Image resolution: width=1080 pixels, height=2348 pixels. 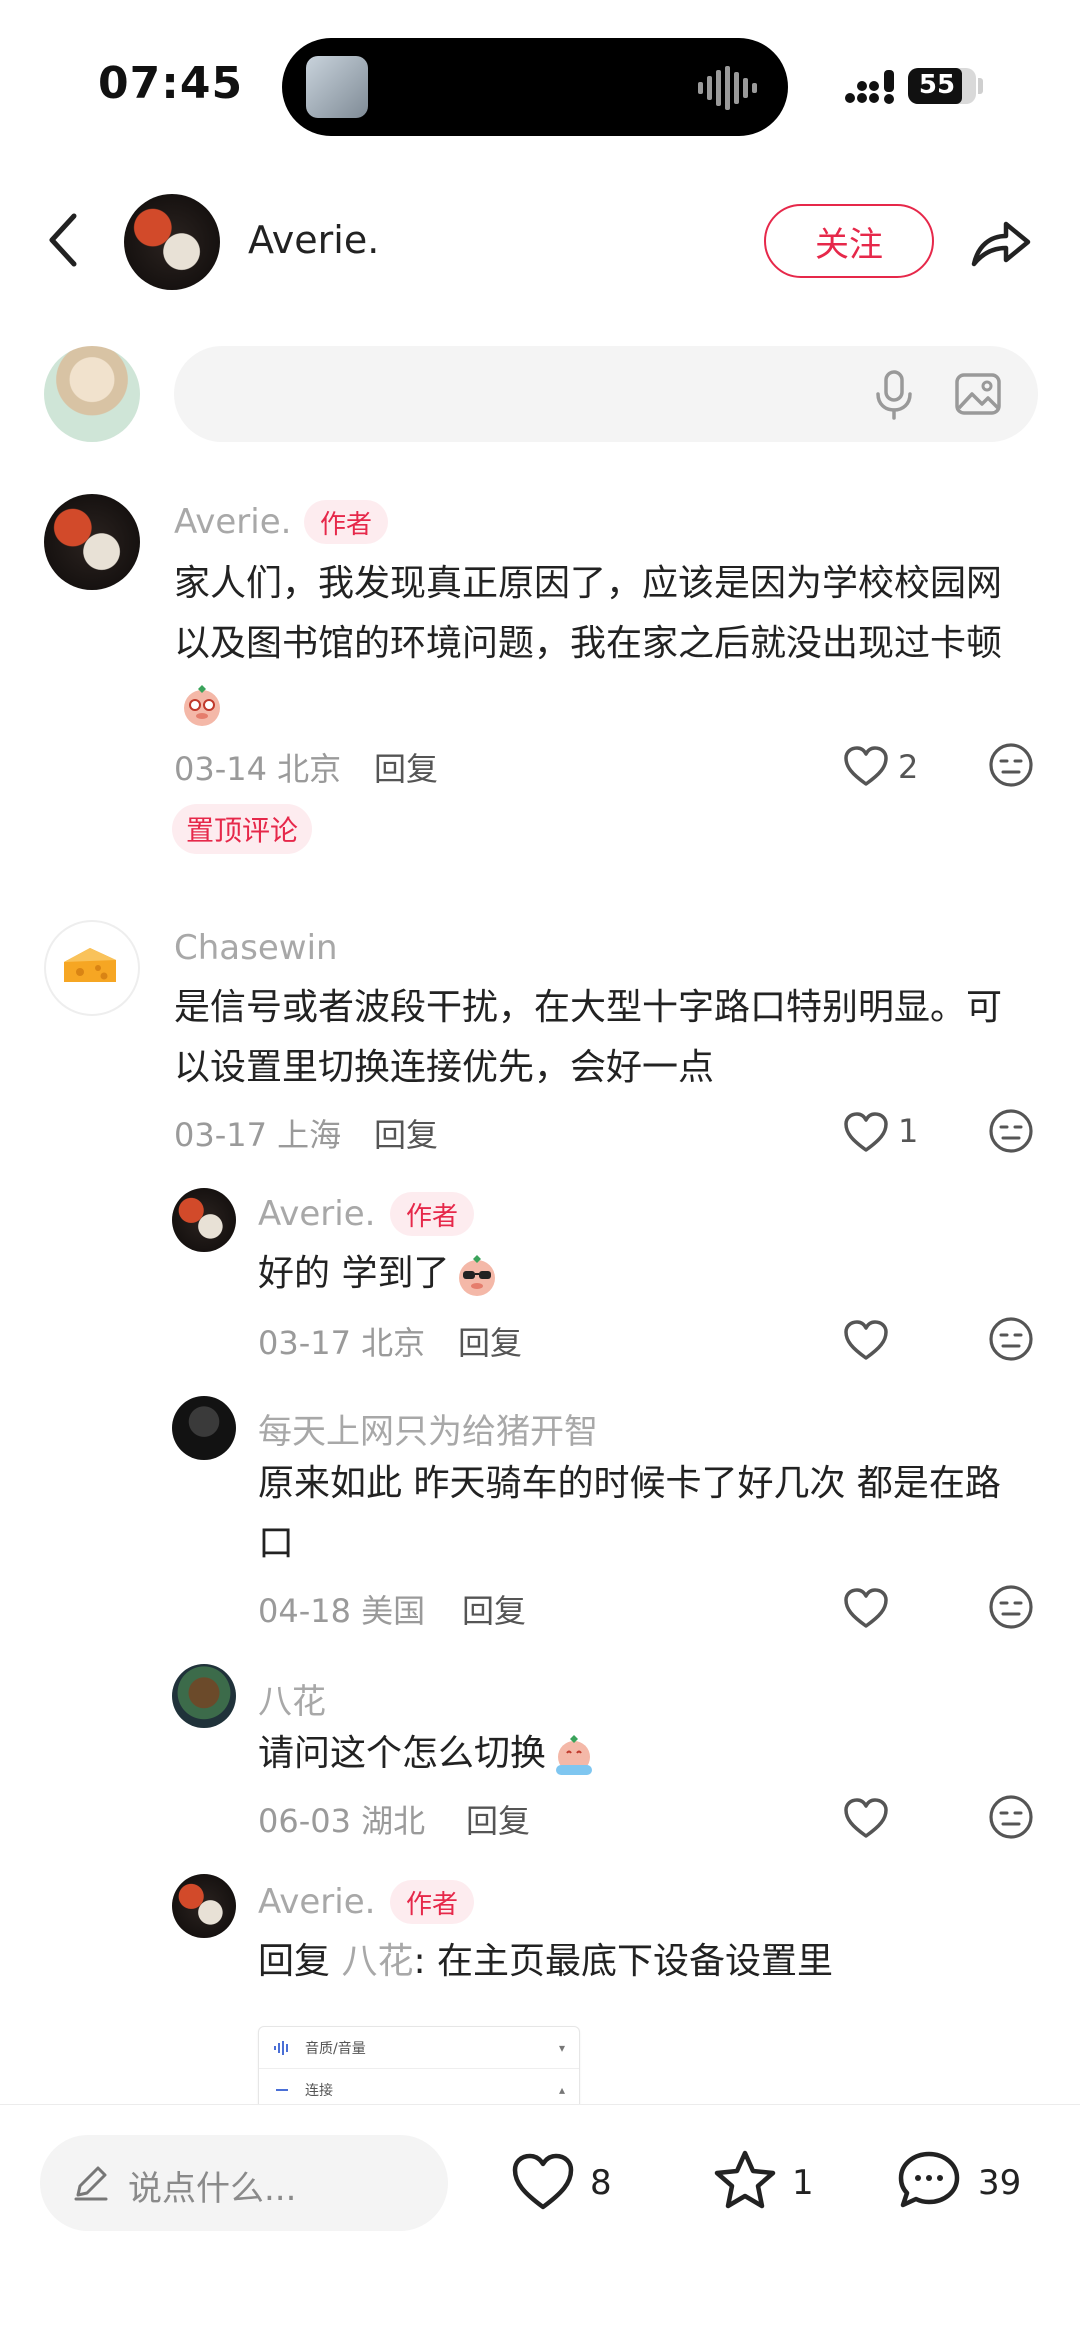 I want to click on reply-text: 原来如此 昨天骑车的时候卡了好几次 都是在路 口, so click(x=629, y=1513).